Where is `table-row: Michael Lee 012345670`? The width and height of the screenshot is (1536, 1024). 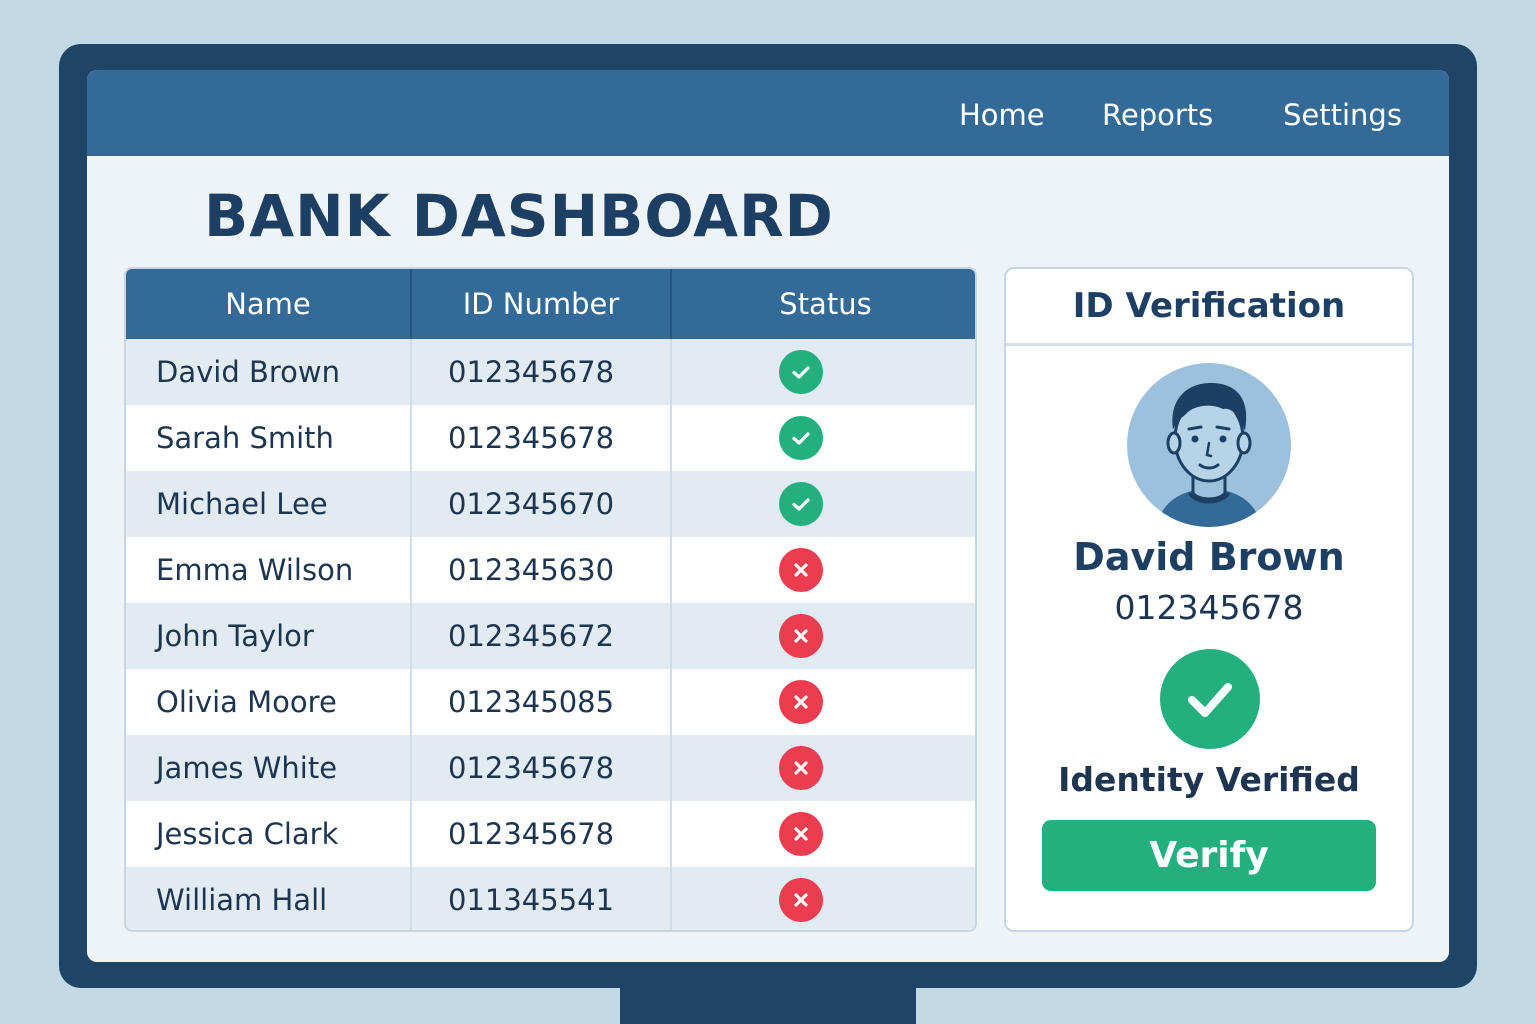 table-row: Michael Lee 012345670 is located at coordinates (550, 504).